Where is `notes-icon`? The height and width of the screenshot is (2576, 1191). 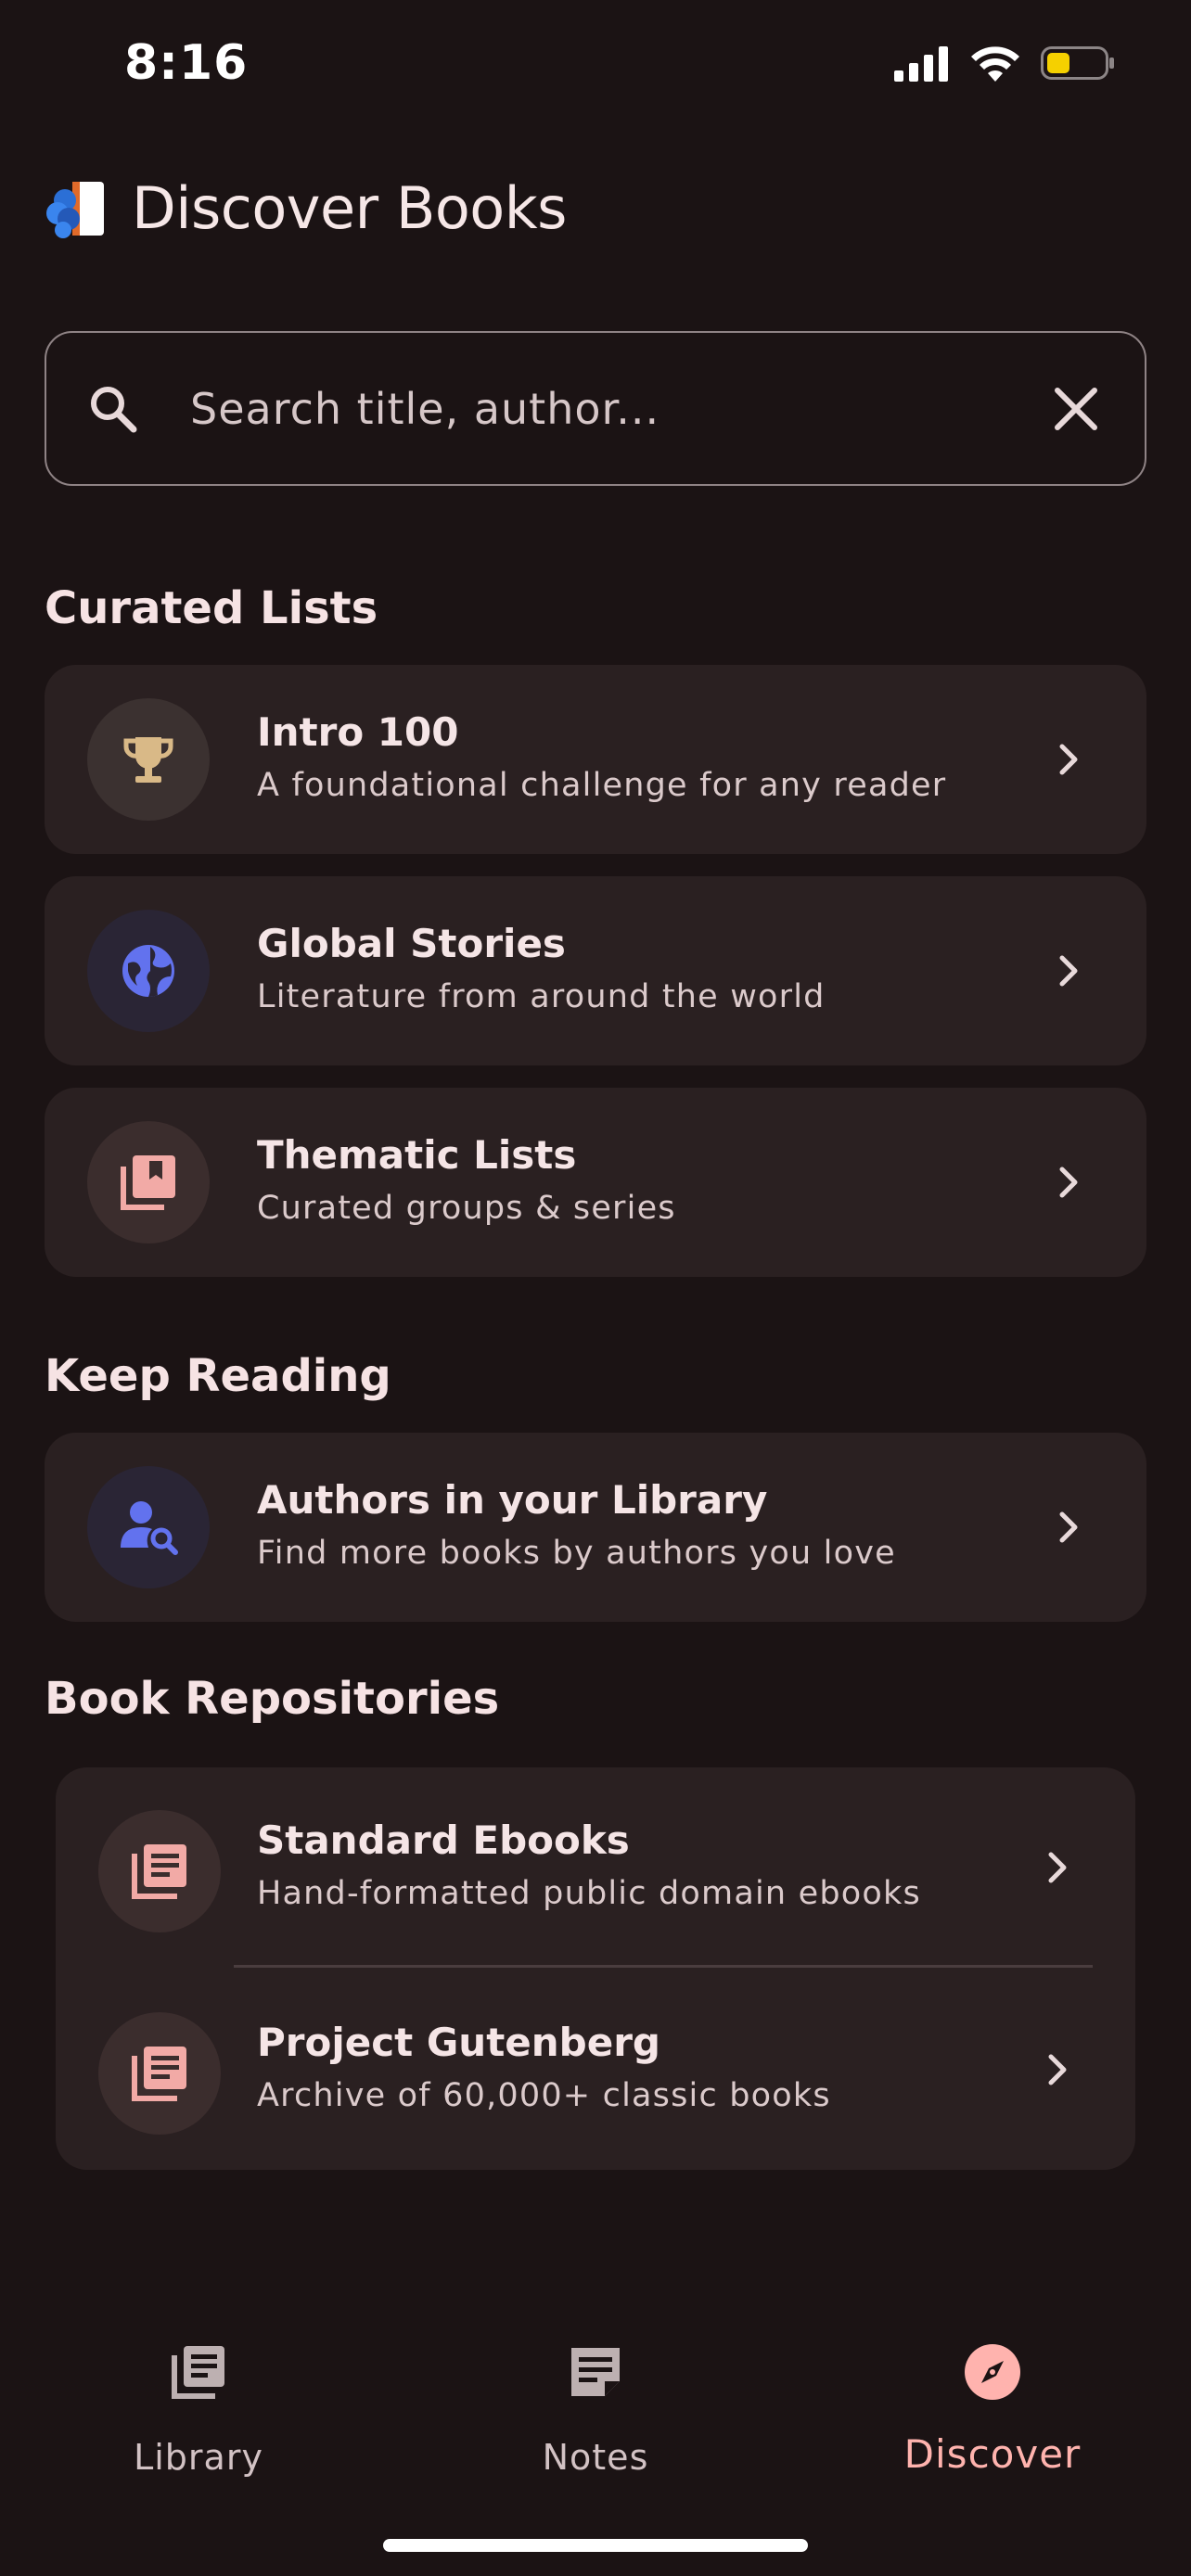 notes-icon is located at coordinates (595, 2372).